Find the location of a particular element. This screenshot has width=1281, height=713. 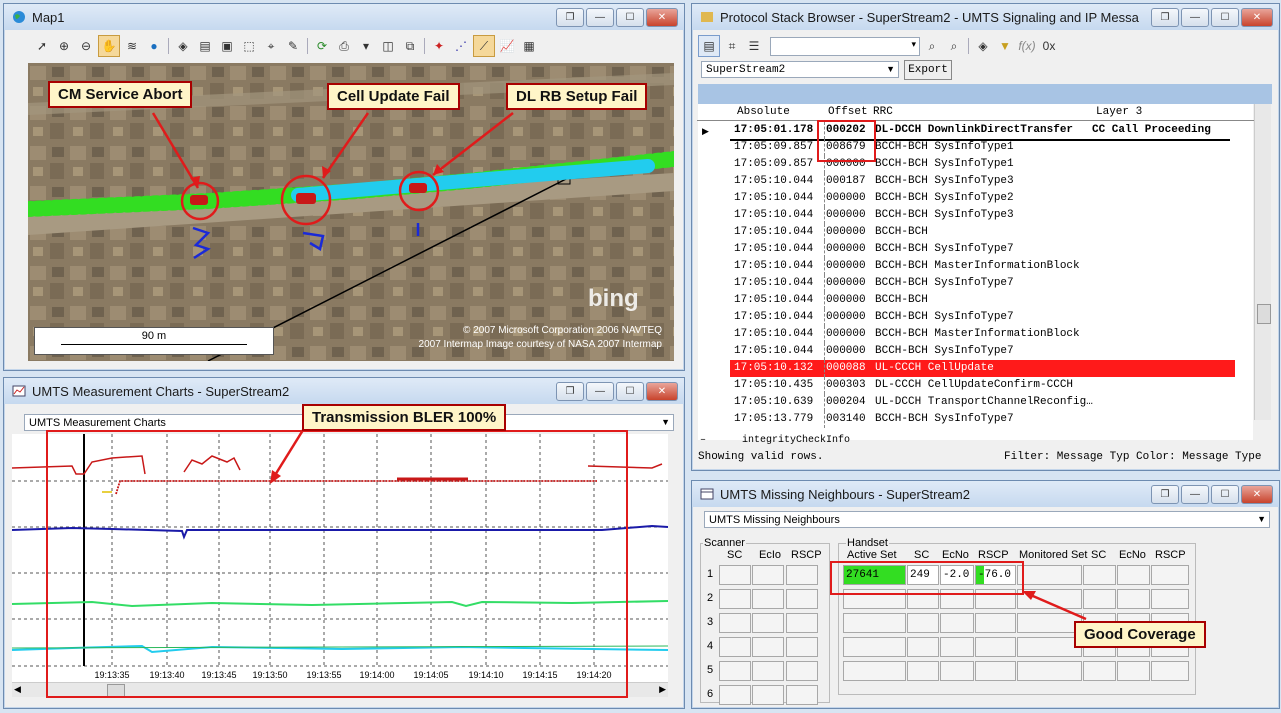

column-header-offset: Offset is located at coordinates (848, 112).